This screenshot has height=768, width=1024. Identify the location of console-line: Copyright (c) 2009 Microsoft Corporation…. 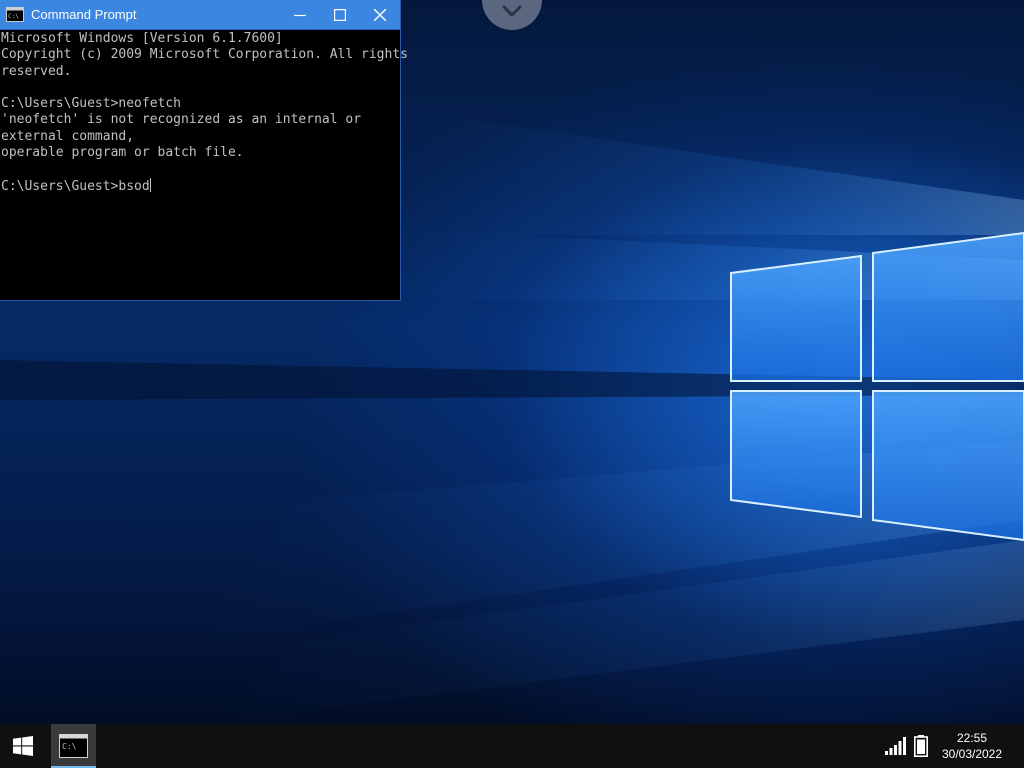
(204, 55).